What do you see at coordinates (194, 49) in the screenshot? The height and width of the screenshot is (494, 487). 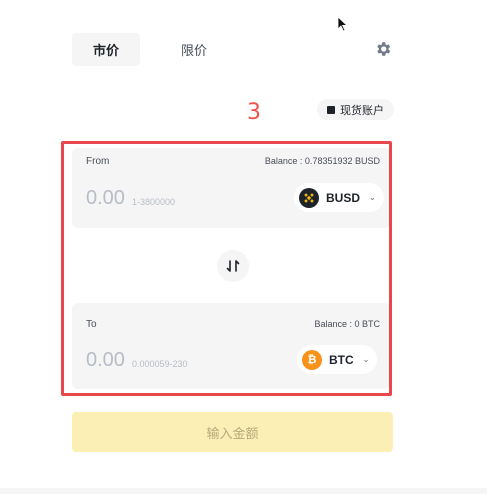 I see `tab-limit: 限价` at bounding box center [194, 49].